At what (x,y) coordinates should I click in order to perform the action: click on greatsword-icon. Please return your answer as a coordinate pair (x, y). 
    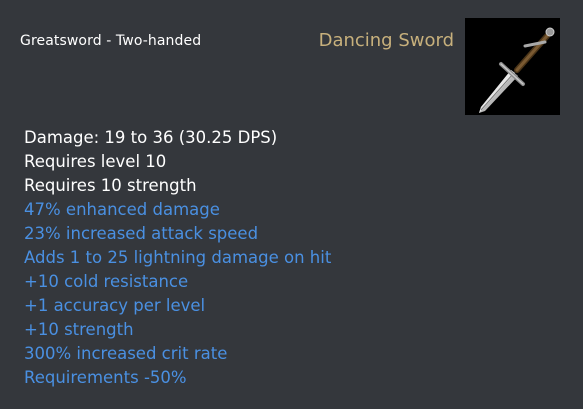
    Looking at the image, I should click on (512, 66).